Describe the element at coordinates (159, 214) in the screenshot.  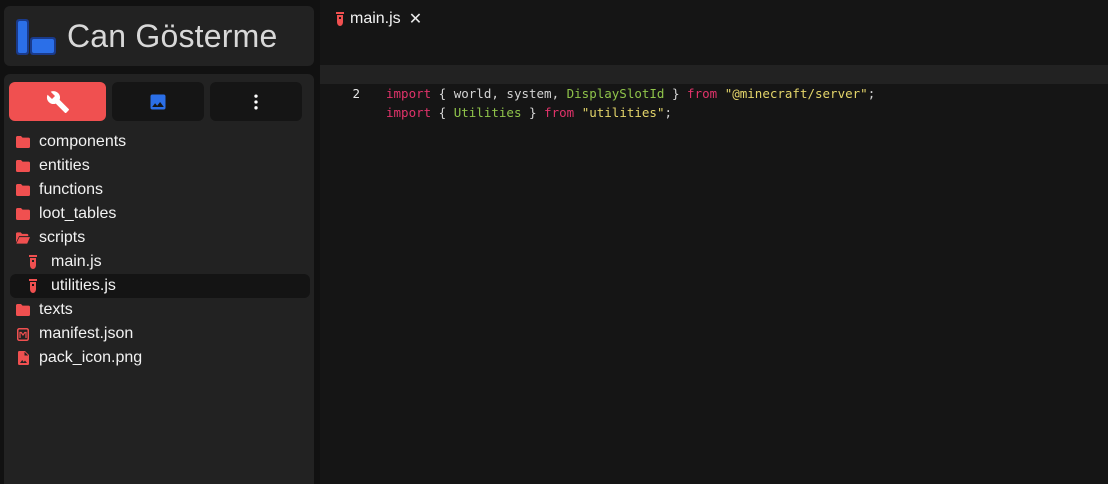
I see `tree-item-loot-tables: loot_tables` at that location.